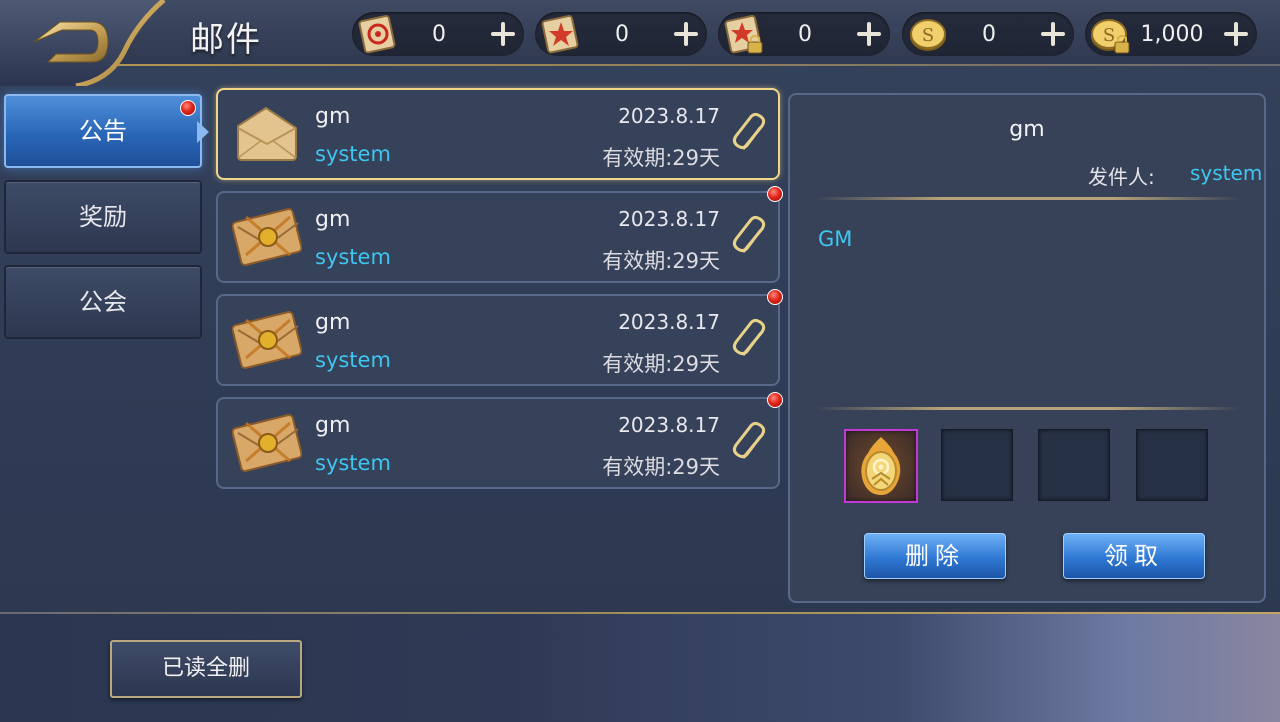 The image size is (1280, 722). I want to click on resource-star-scroll: 0, so click(621, 34).